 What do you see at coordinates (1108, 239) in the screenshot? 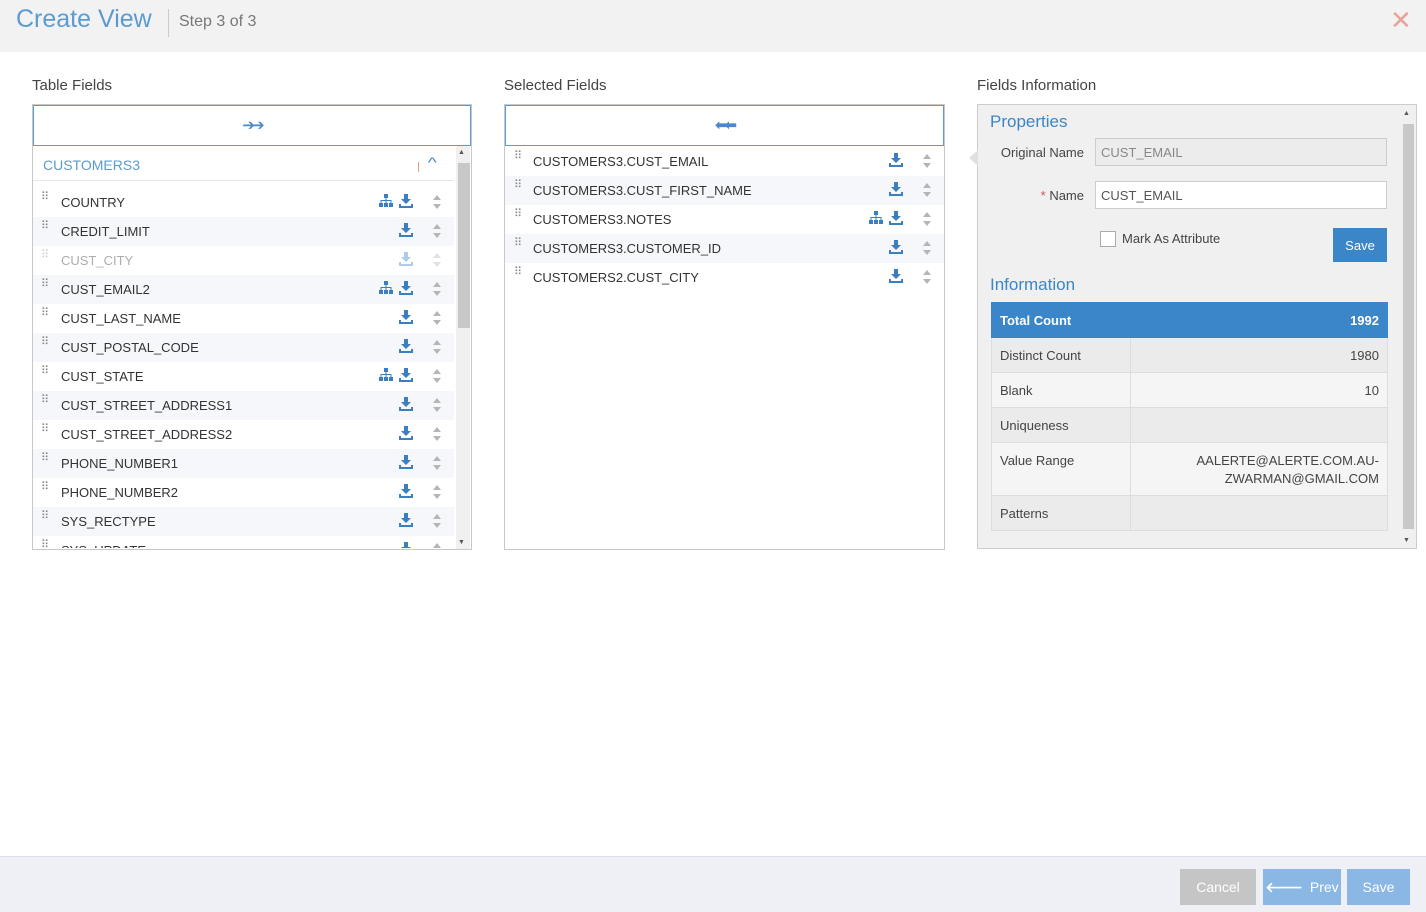
I see `mark-as-attribute-checkbox` at bounding box center [1108, 239].